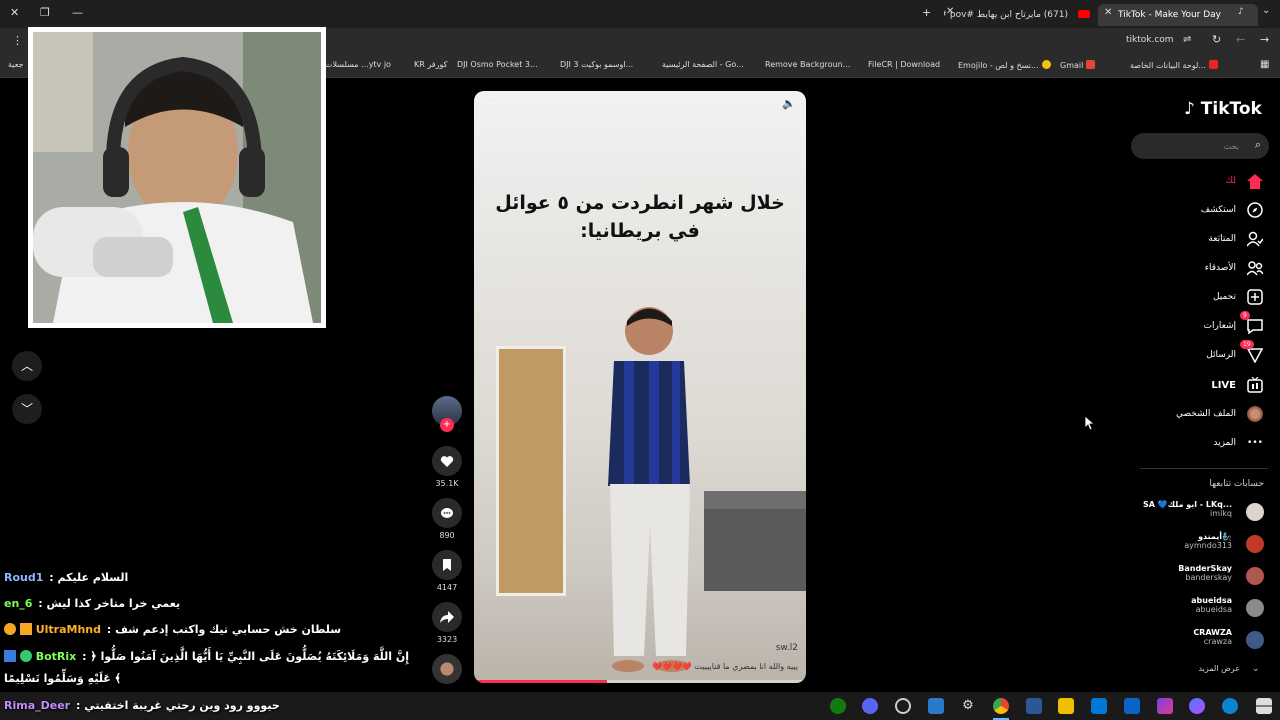 This screenshot has height=720, width=1280. What do you see at coordinates (92, 603) in the screenshot?
I see `chat-message: en_6 : يعمي خرا متاخر كذا ليش` at bounding box center [92, 603].